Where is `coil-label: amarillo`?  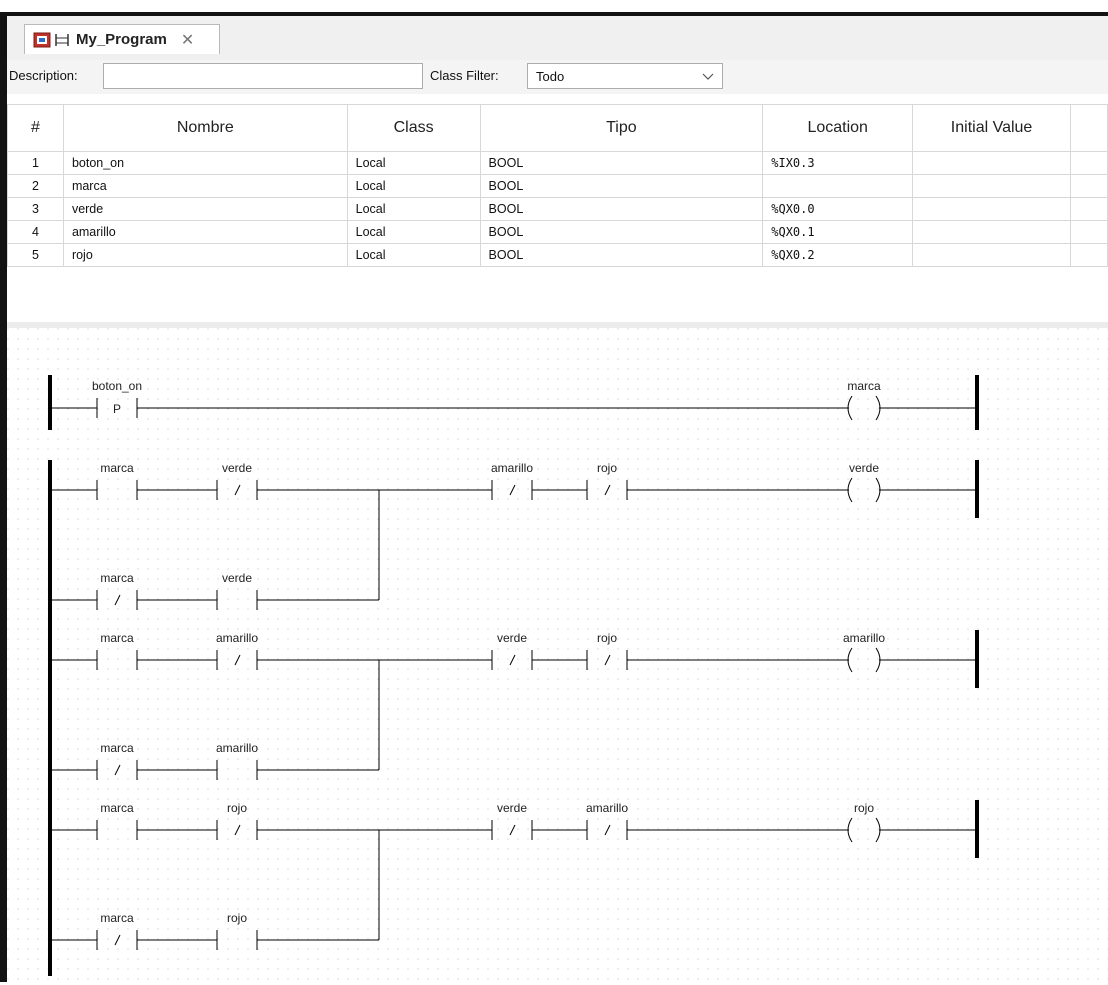 coil-label: amarillo is located at coordinates (864, 638).